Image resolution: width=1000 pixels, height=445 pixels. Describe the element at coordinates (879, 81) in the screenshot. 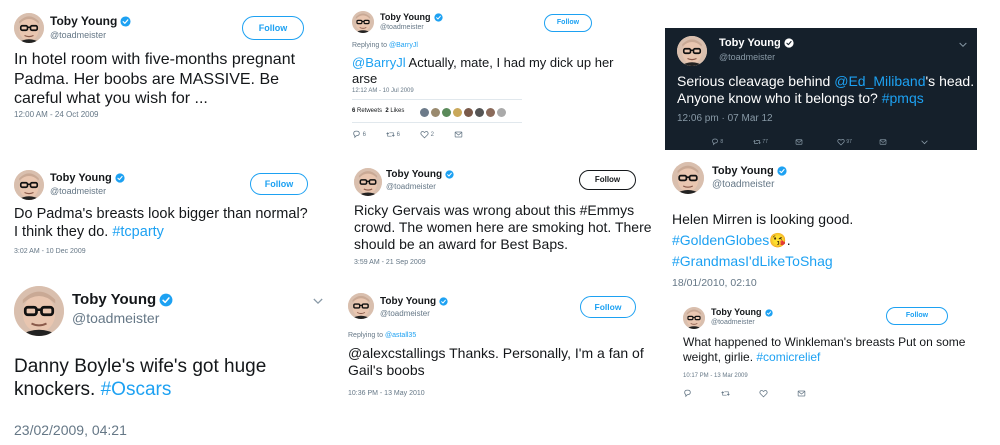

I see `mention-link: @Ed_Miliband` at that location.